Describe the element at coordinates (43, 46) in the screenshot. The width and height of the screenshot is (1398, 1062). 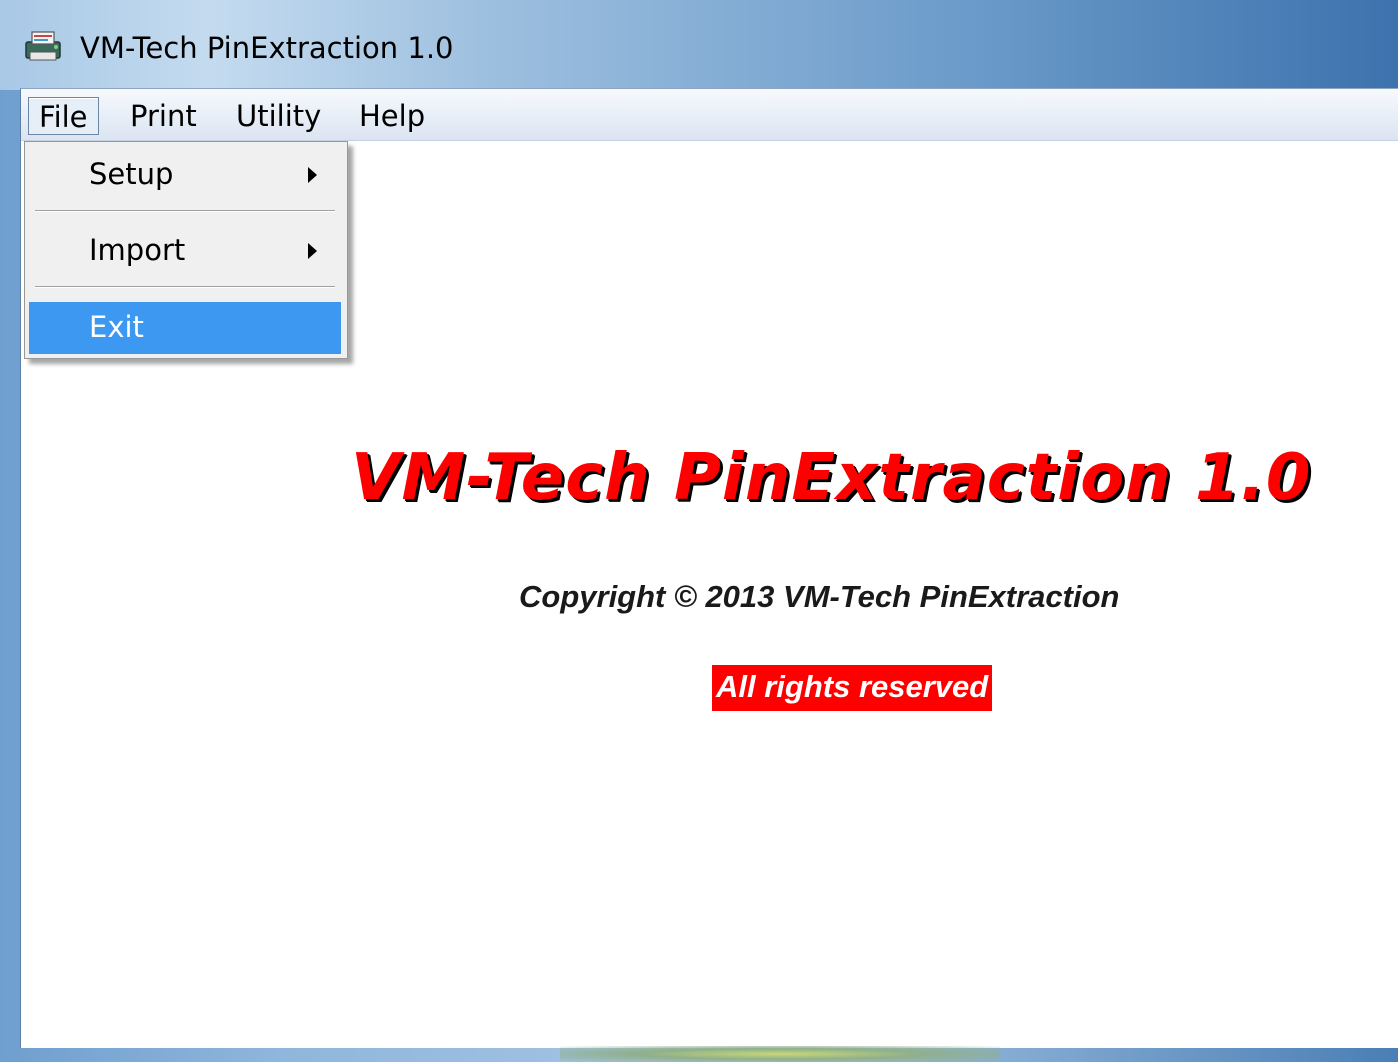
I see `app-printer-icon` at that location.